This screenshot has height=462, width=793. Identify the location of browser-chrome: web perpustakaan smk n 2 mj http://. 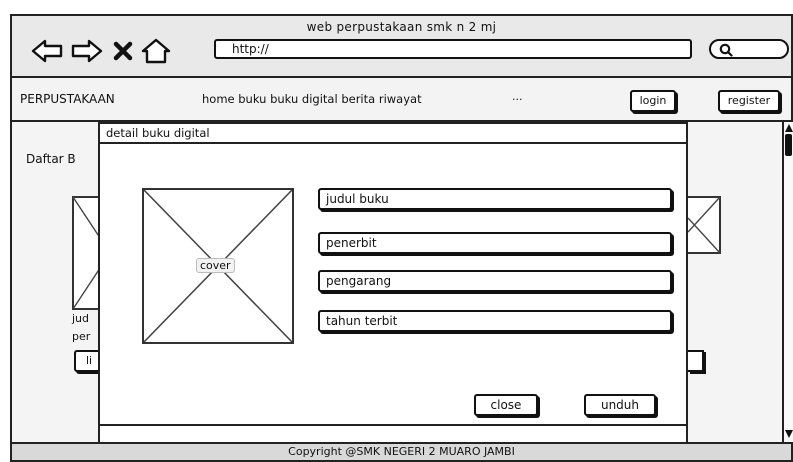
(401, 45).